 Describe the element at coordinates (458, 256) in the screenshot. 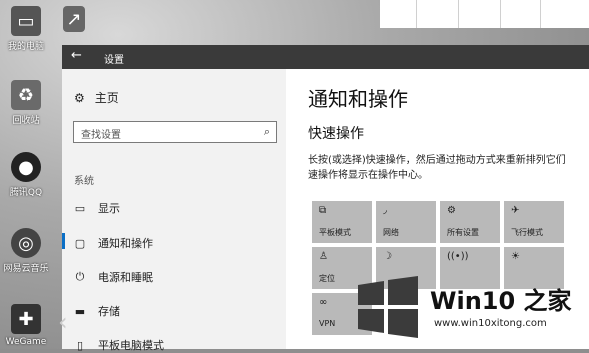

I see `wireless-icon: ((•))` at that location.